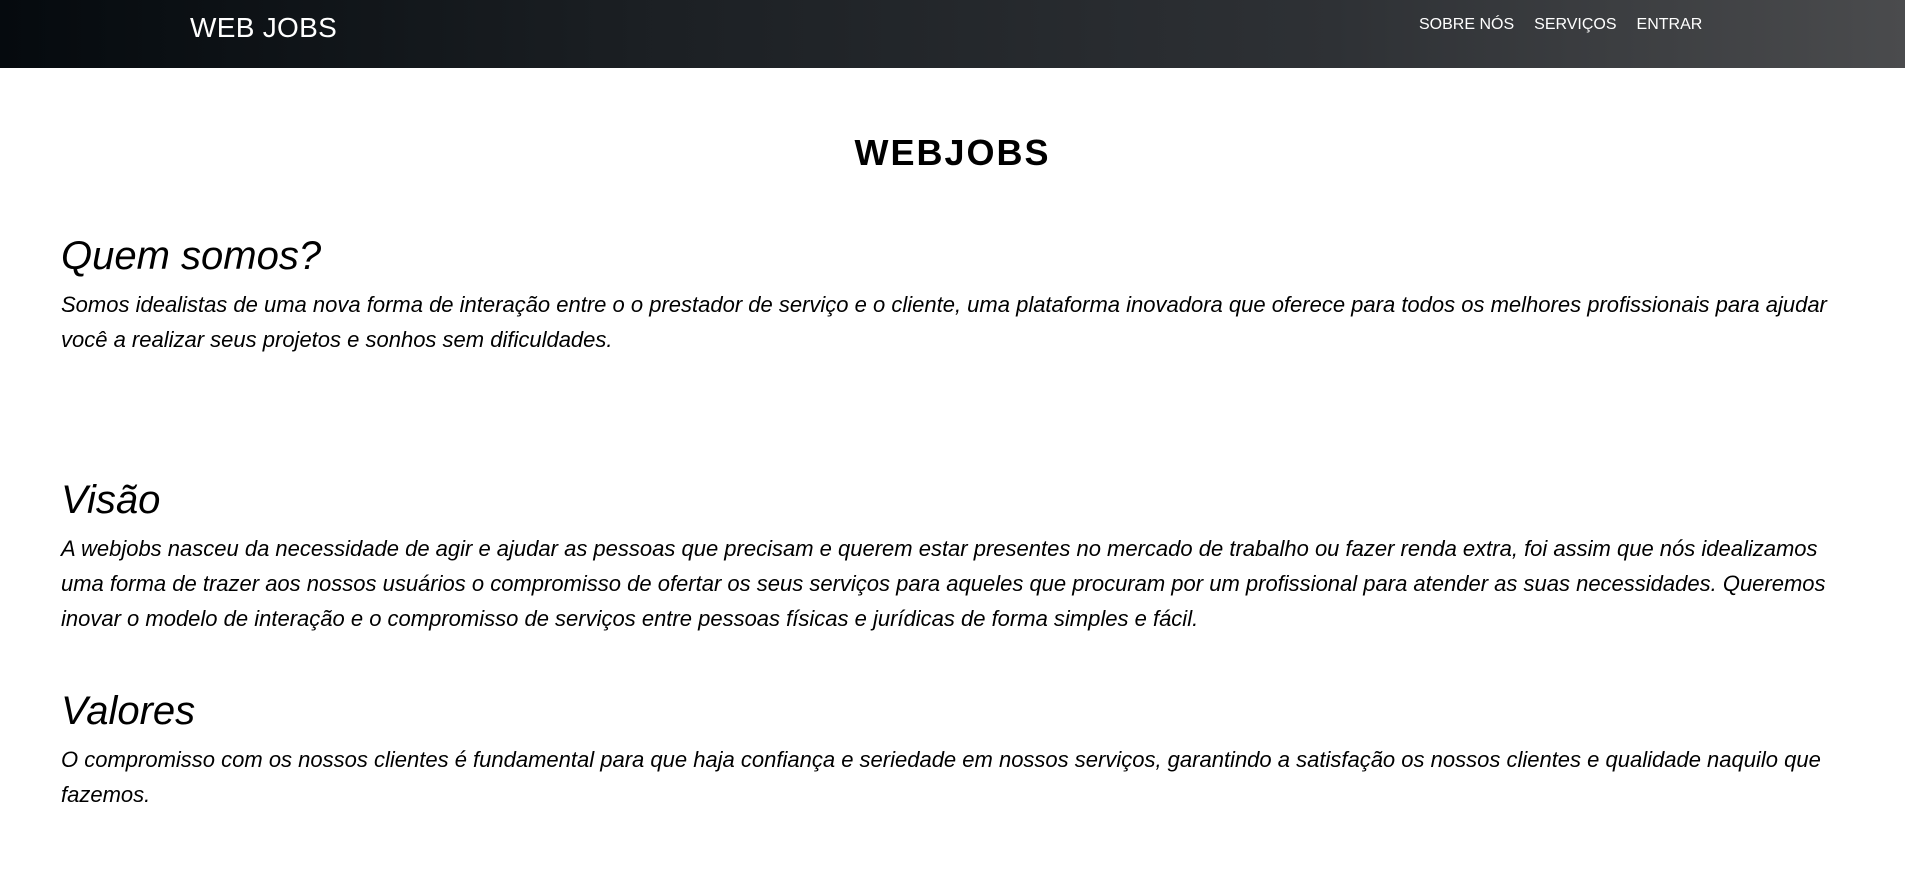 Image resolution: width=1905 pixels, height=887 pixels. I want to click on section-heading: Quem somos?, so click(191, 256).